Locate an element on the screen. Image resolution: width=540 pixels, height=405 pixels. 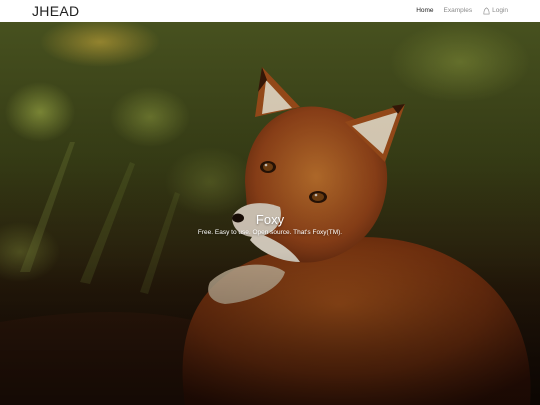
hero-title: Foxy is located at coordinates (270, 219).